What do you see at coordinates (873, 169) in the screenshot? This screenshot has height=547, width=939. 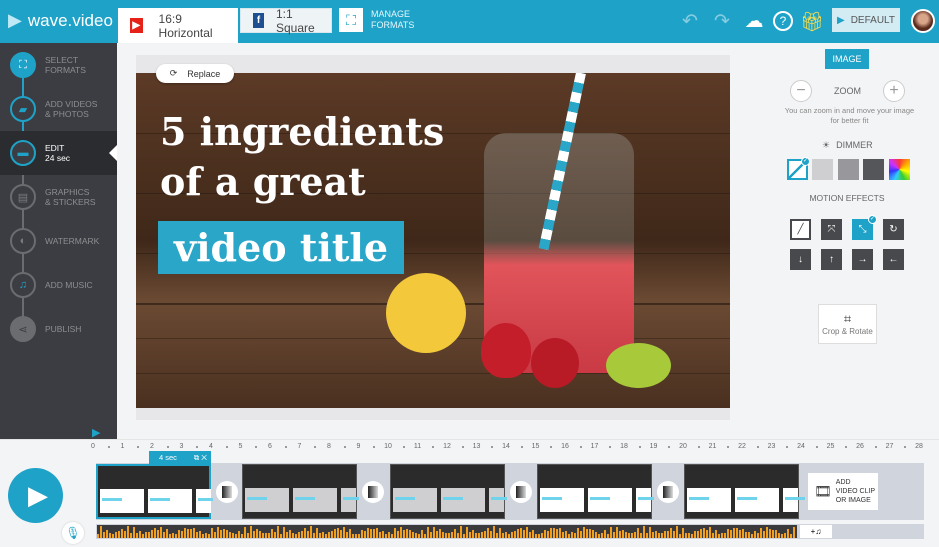 I see `dimmer-dark` at bounding box center [873, 169].